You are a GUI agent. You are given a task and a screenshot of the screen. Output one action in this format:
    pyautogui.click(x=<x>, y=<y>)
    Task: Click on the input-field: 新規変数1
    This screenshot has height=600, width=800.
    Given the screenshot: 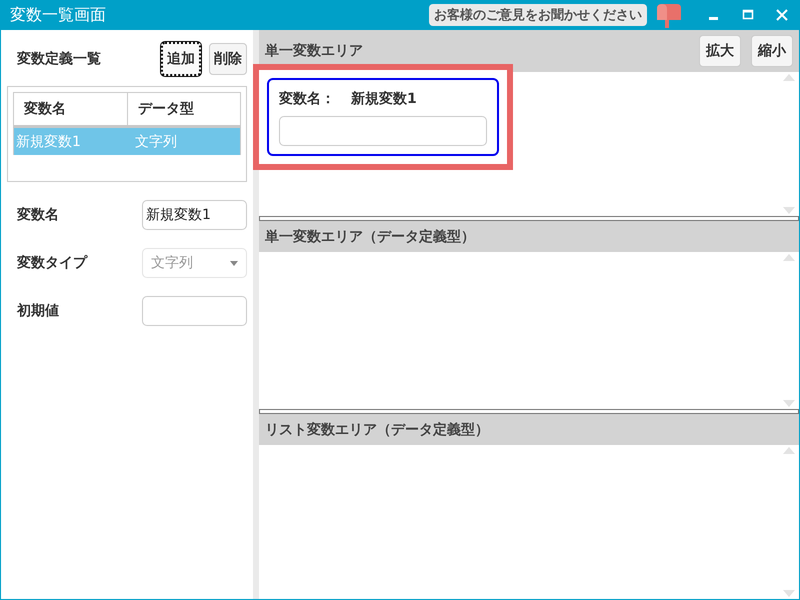 What is the action you would take?
    pyautogui.click(x=194, y=215)
    